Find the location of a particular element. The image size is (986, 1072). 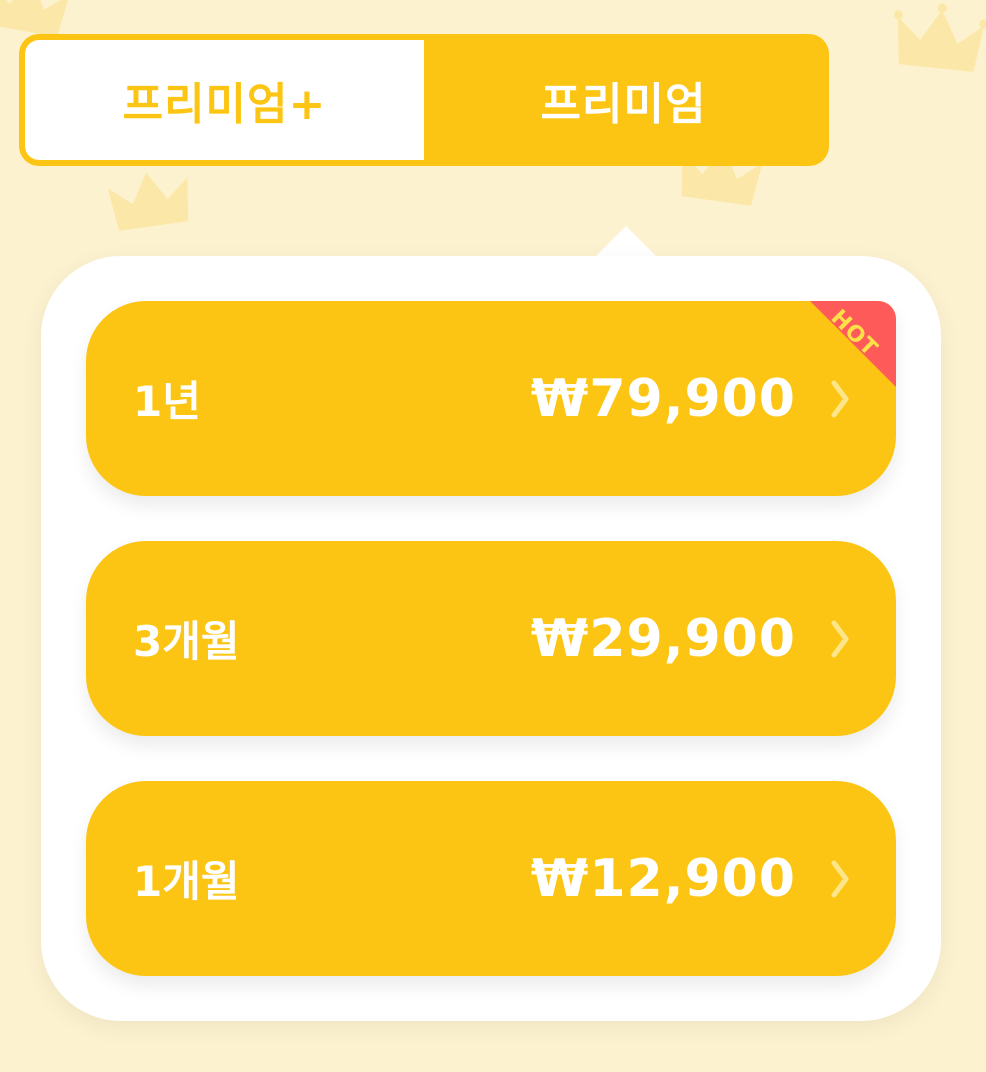

plan-price: ₩12,900 is located at coordinates (663, 878).